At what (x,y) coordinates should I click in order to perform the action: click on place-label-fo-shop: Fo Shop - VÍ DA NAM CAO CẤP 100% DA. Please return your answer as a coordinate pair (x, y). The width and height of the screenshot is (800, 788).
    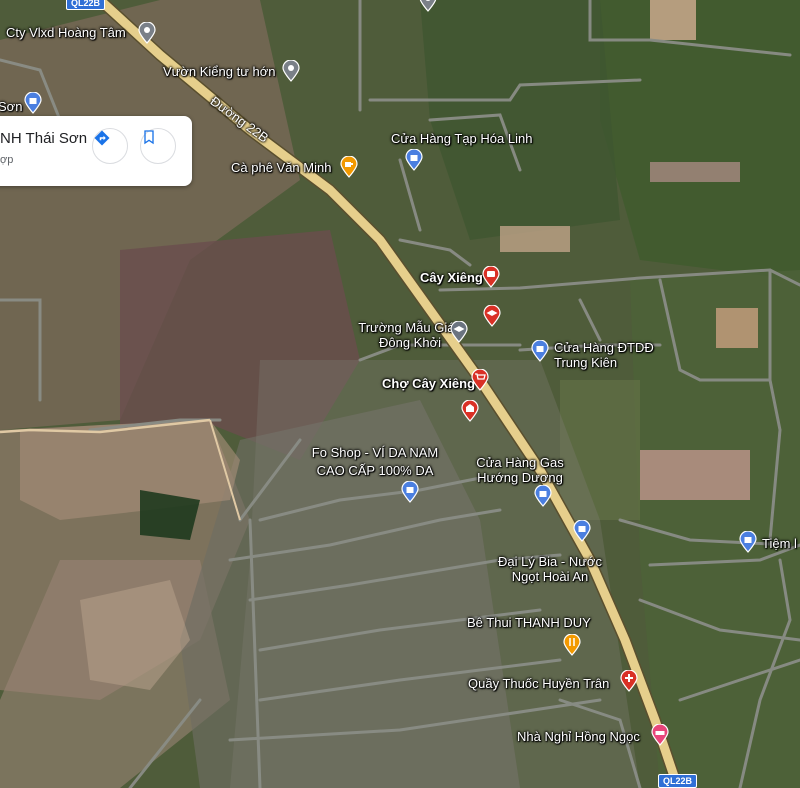
    Looking at the image, I should click on (375, 462).